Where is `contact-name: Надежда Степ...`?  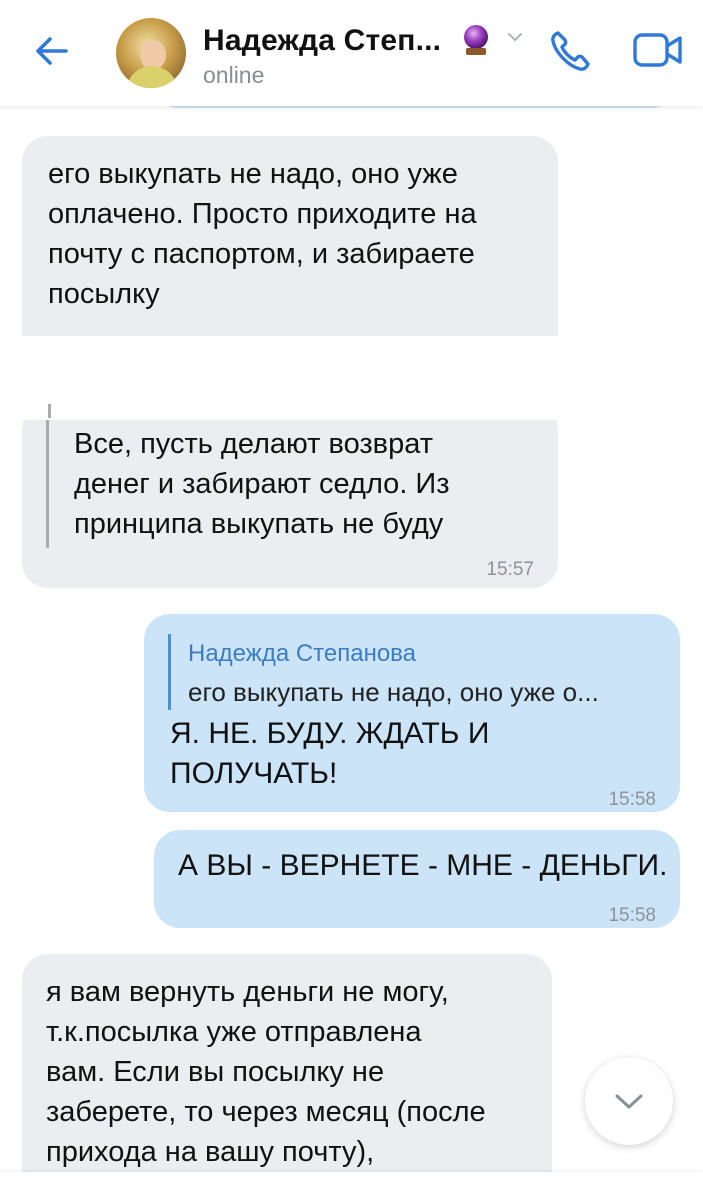 contact-name: Надежда Степ... is located at coordinates (322, 41).